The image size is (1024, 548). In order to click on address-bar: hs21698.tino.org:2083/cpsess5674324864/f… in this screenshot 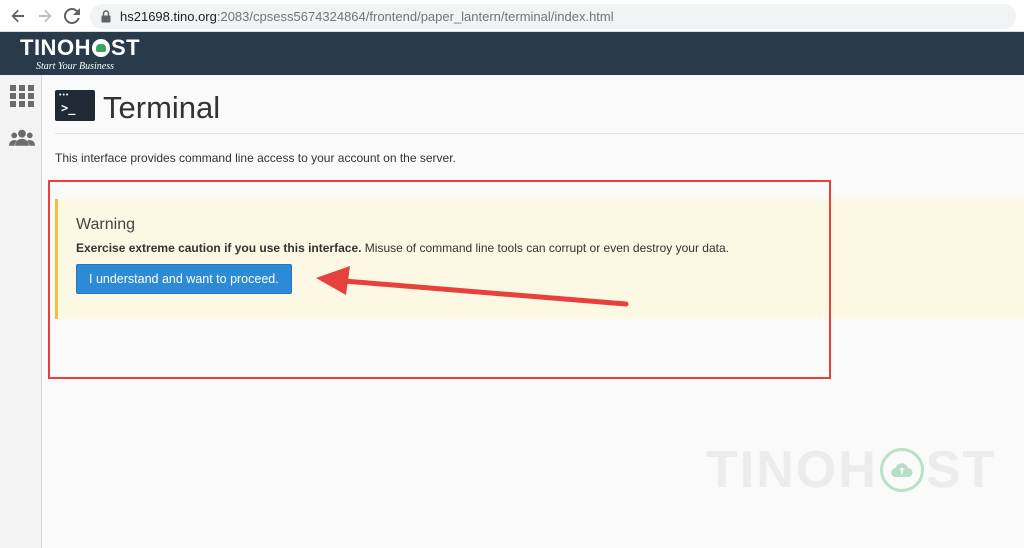, I will do `click(553, 16)`.